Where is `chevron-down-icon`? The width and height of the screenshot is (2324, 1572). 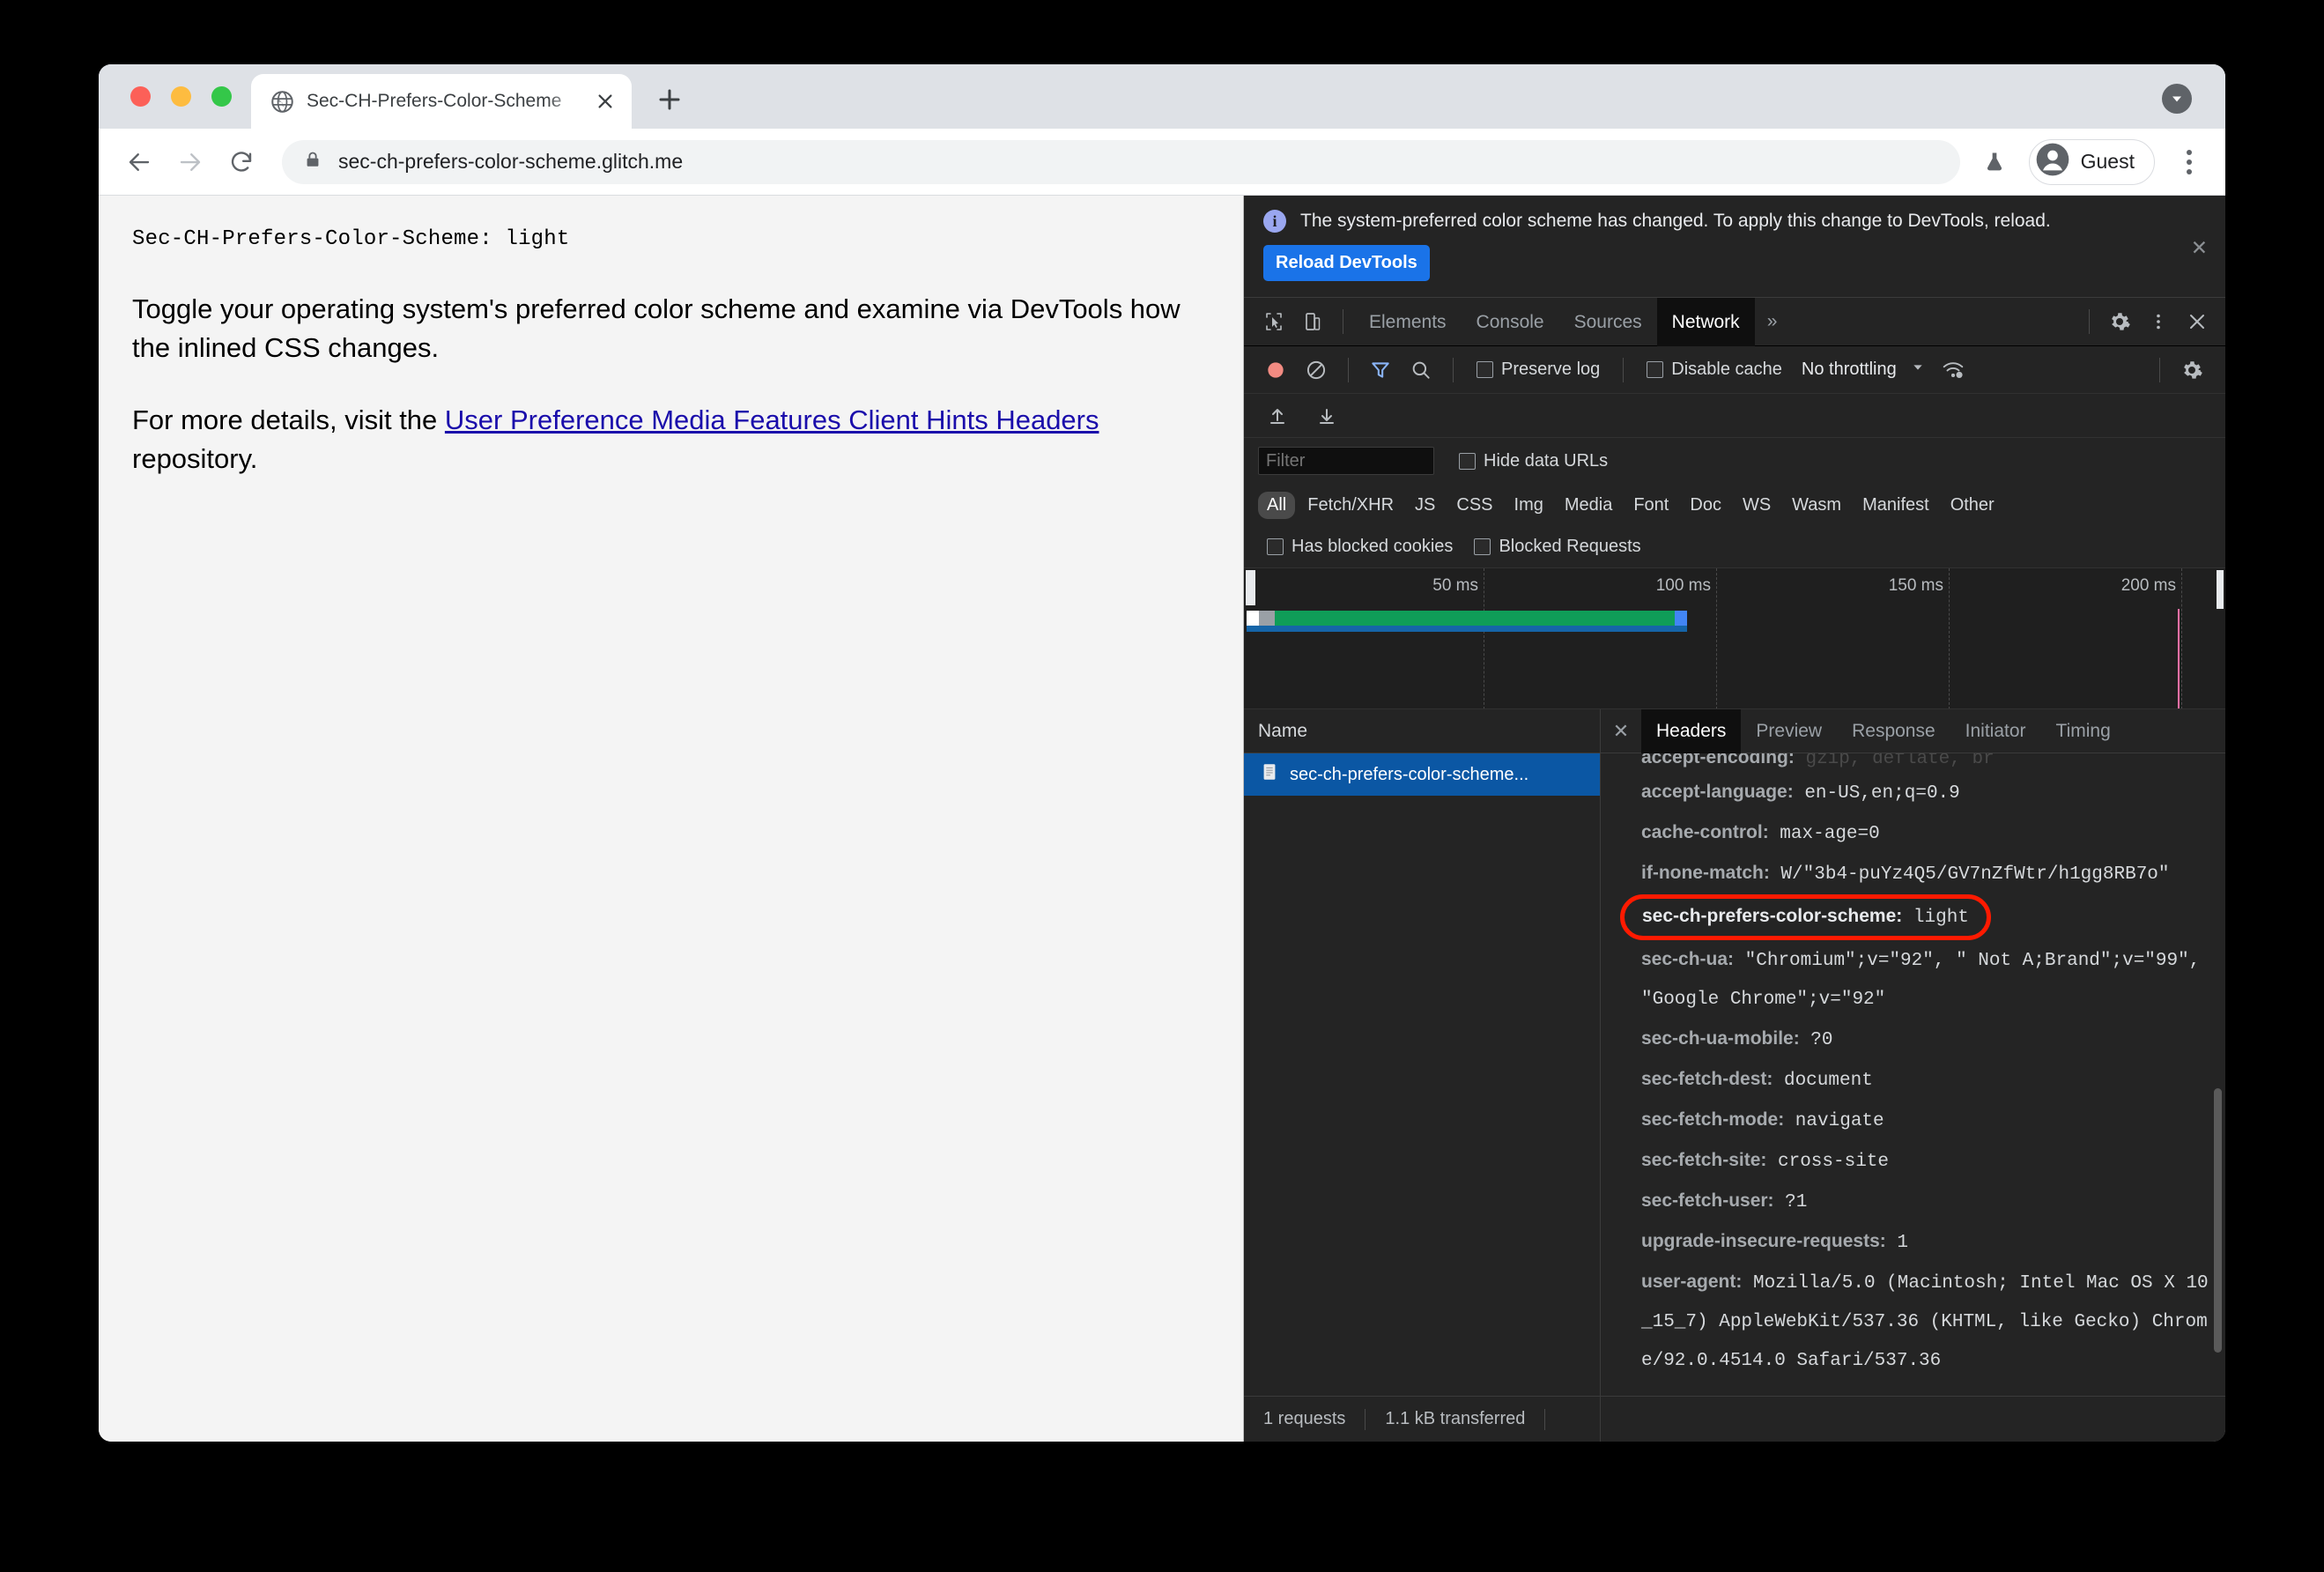 chevron-down-icon is located at coordinates (2177, 99).